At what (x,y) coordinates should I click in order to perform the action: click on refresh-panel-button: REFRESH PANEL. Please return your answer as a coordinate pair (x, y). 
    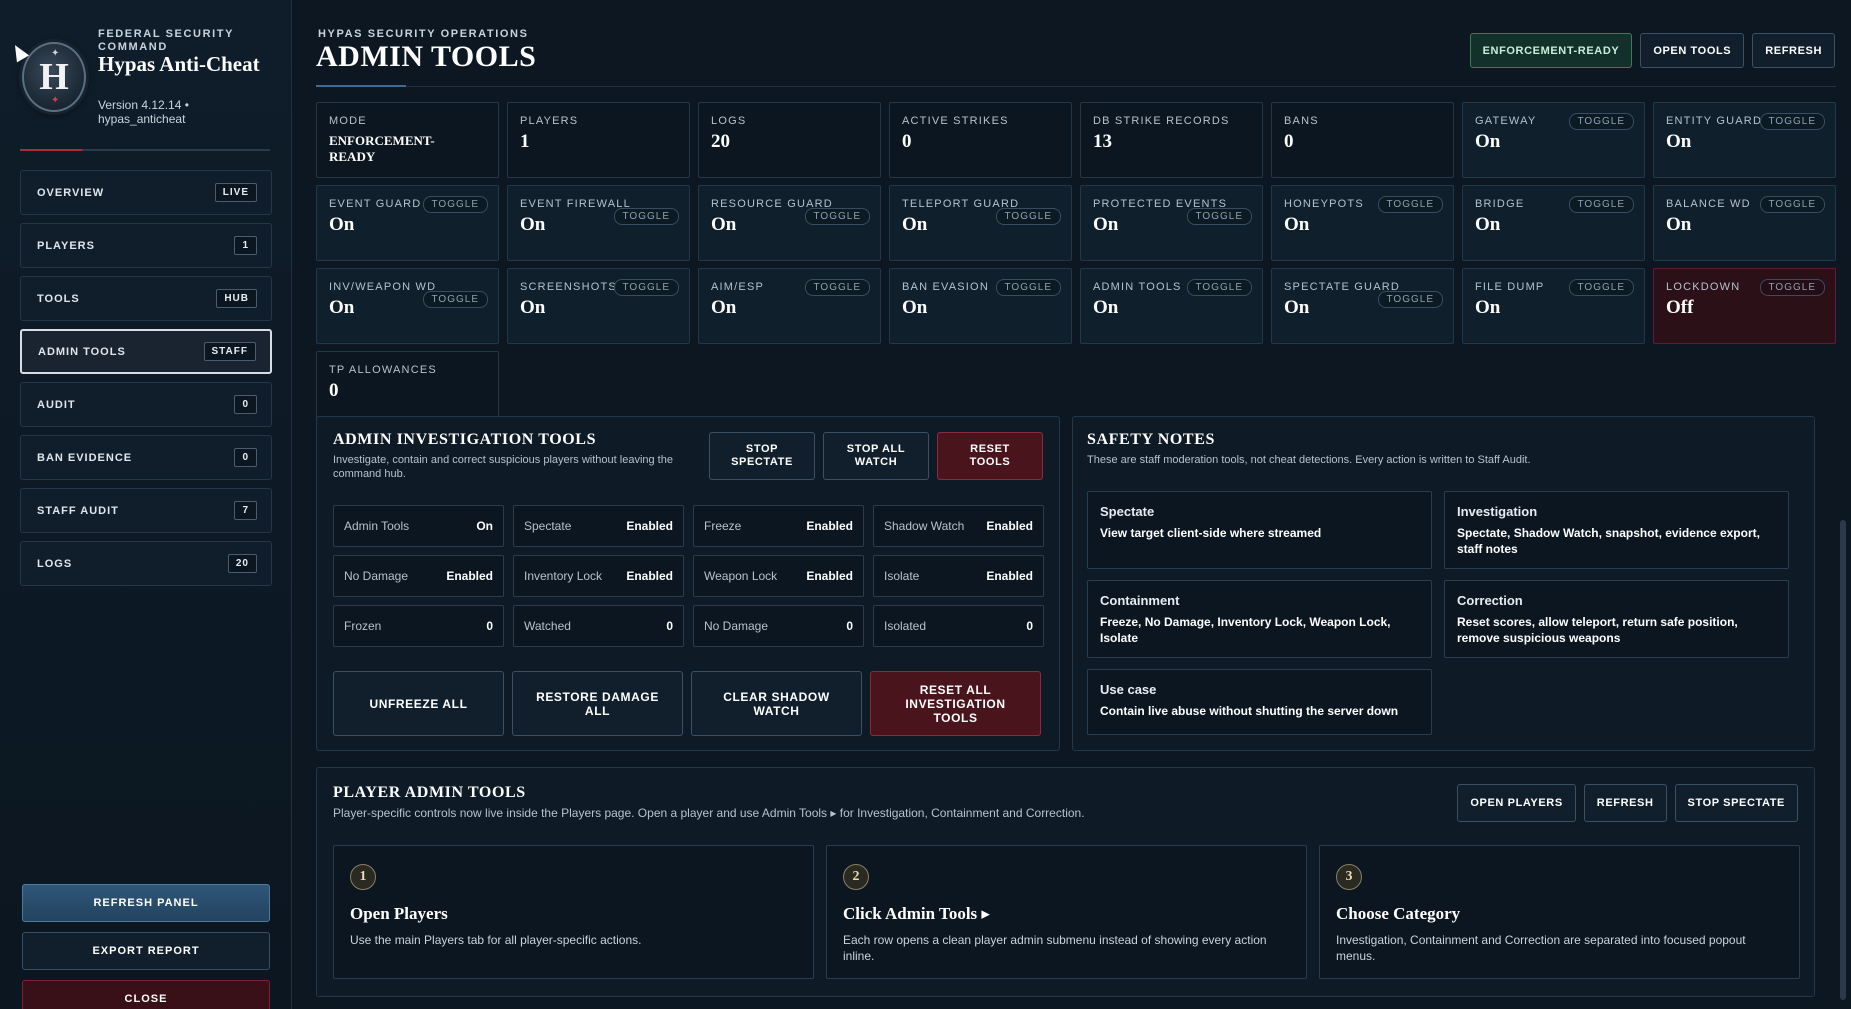
    Looking at the image, I should click on (146, 903).